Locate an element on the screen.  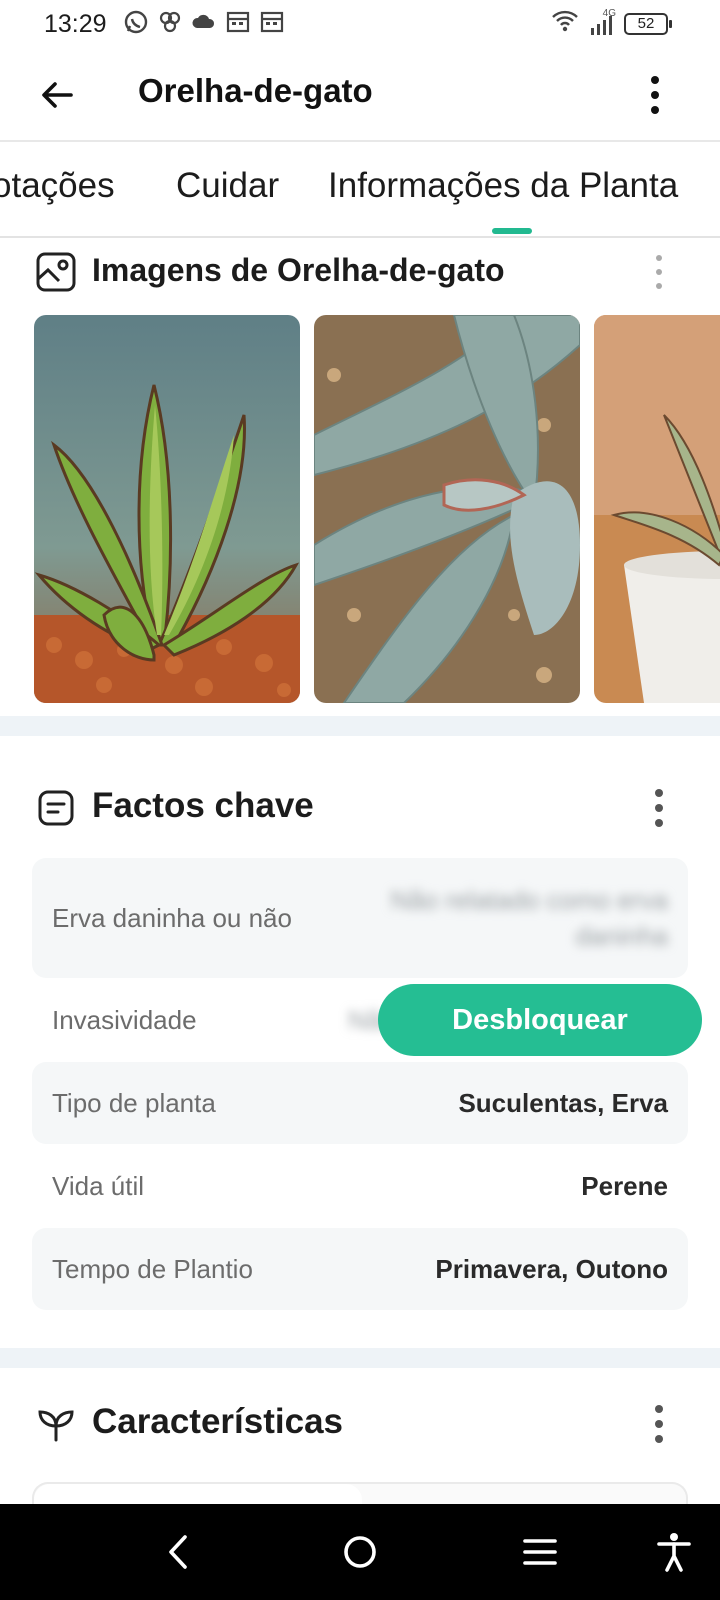
key-facts-header: Factos chave is located at coordinates (360, 808).